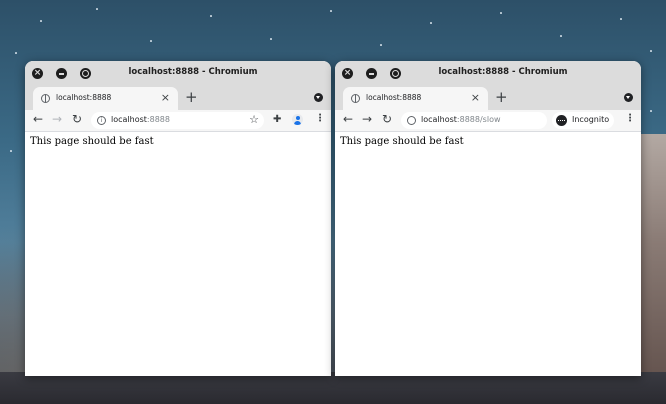 This screenshot has height=404, width=666. What do you see at coordinates (277, 119) in the screenshot?
I see `puzzle-icon: ✚` at bounding box center [277, 119].